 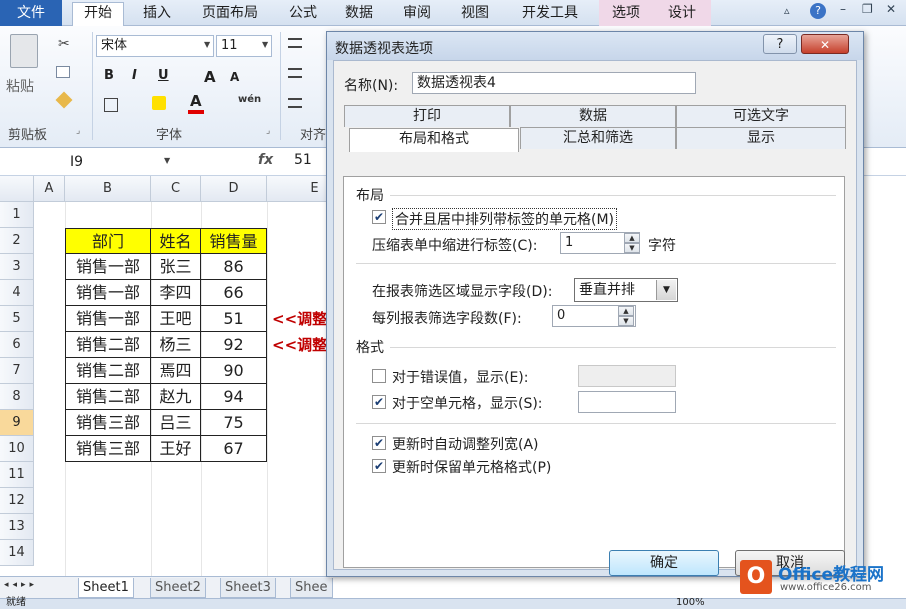 What do you see at coordinates (379, 443) in the screenshot?
I see `autofit-checkbox: ✔` at bounding box center [379, 443].